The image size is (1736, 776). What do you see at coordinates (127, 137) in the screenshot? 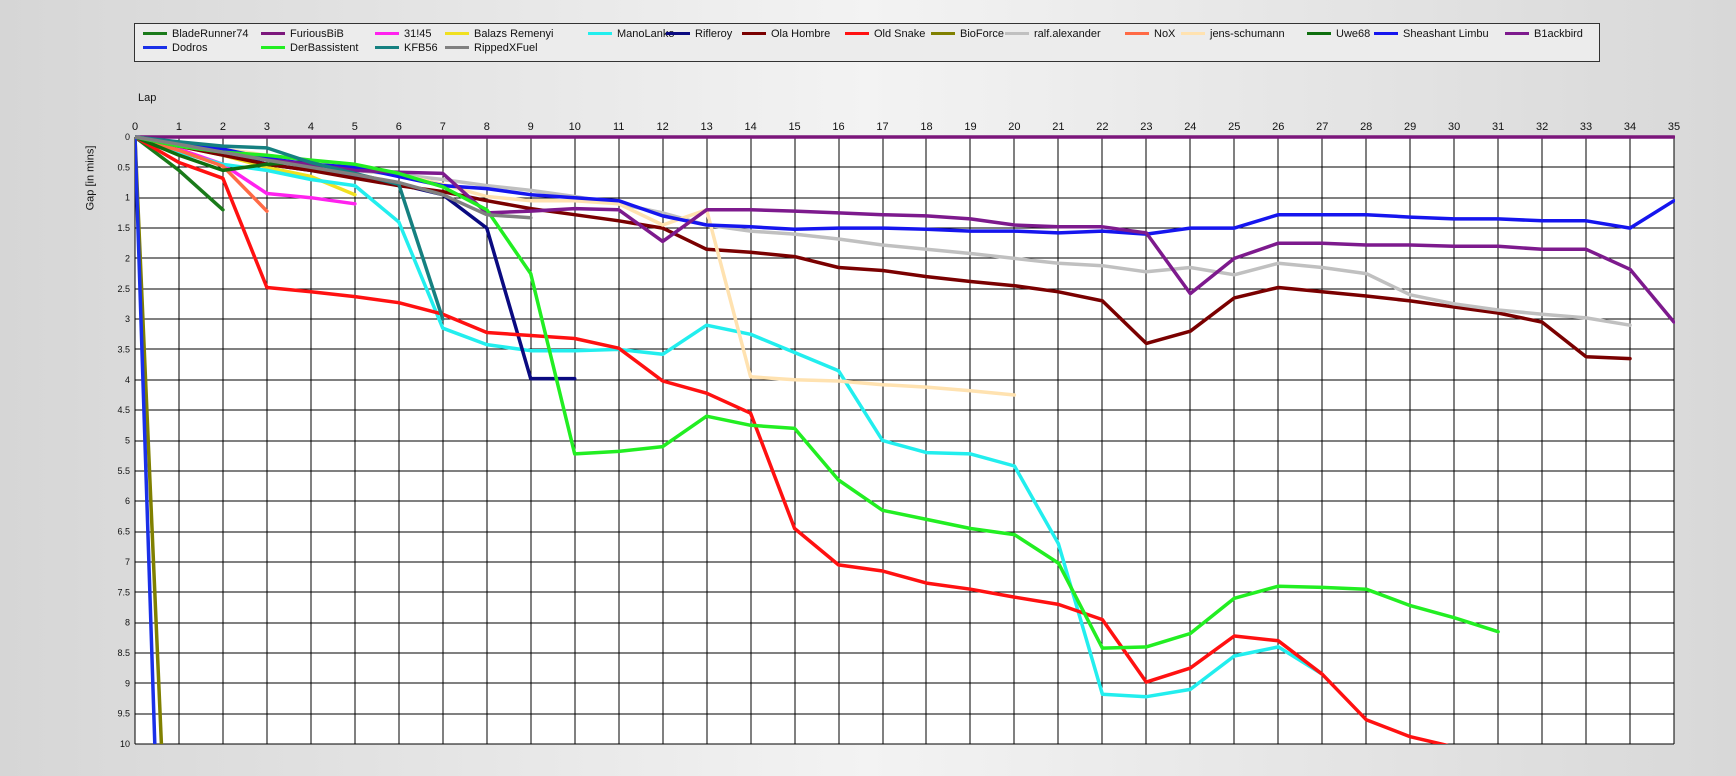
I see `y-tick-label: 0` at bounding box center [127, 137].